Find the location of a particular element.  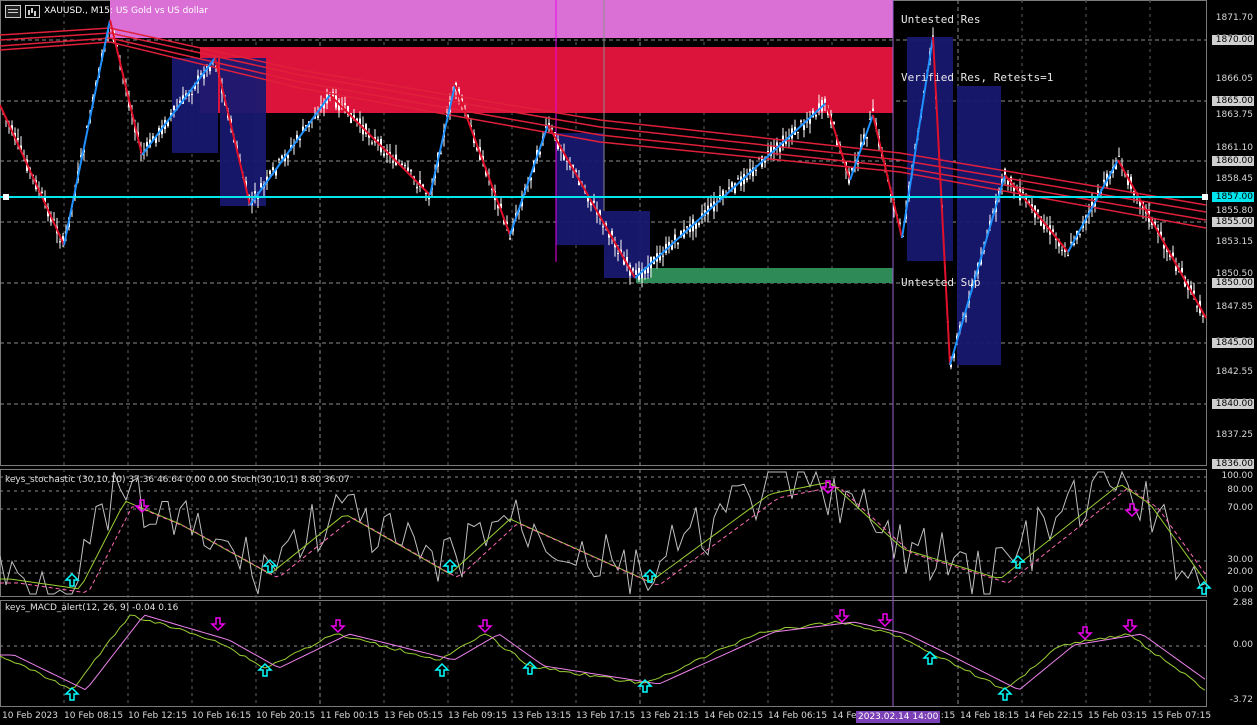

price-box: 1850.00 is located at coordinates (1233, 283).